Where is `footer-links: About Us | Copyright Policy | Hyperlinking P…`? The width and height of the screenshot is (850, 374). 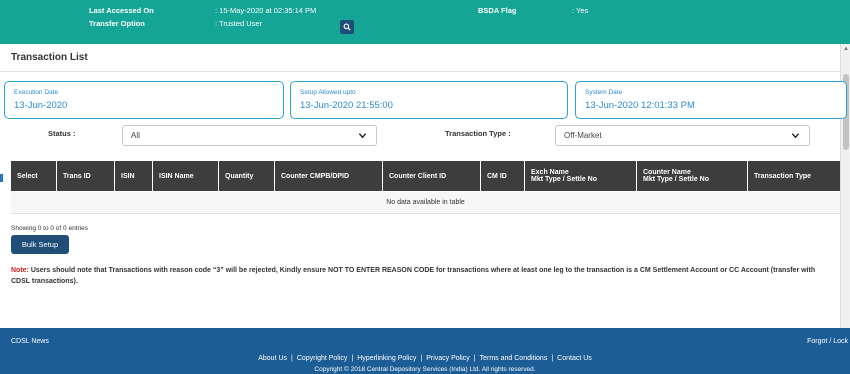
footer-links: About Us | Copyright Policy | Hyperlinking P… is located at coordinates (425, 358).